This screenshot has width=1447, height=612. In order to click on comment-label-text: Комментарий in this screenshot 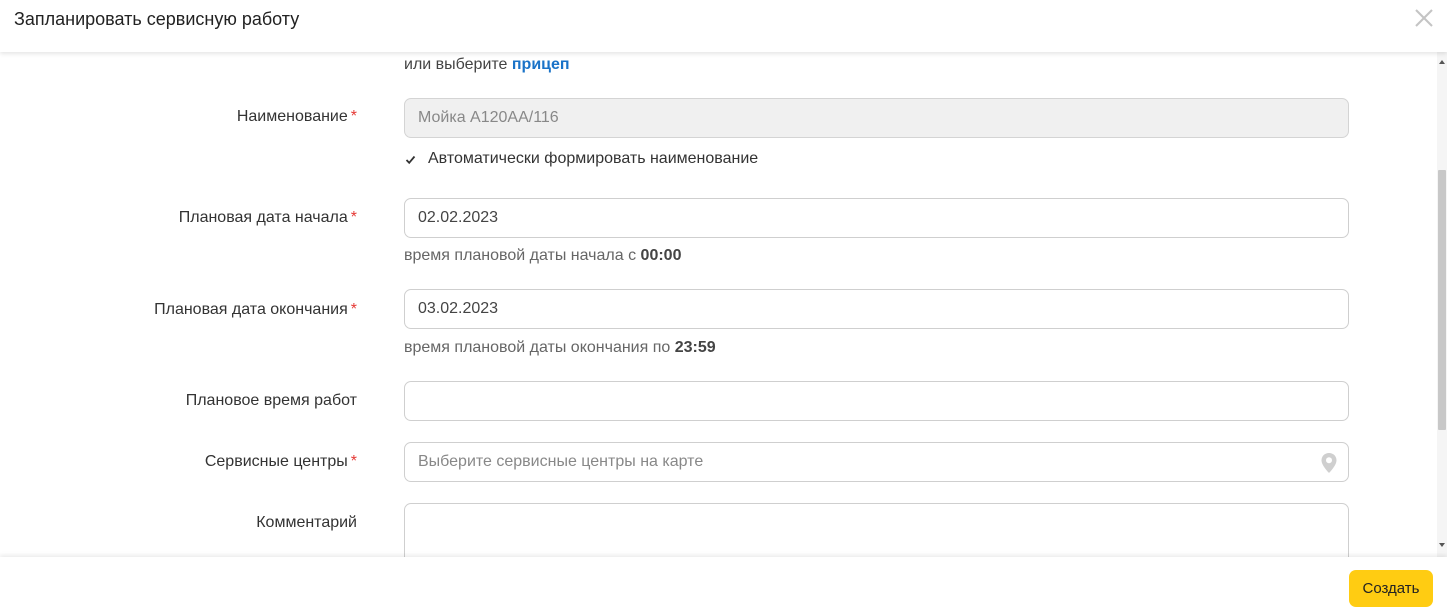, I will do `click(306, 522)`.